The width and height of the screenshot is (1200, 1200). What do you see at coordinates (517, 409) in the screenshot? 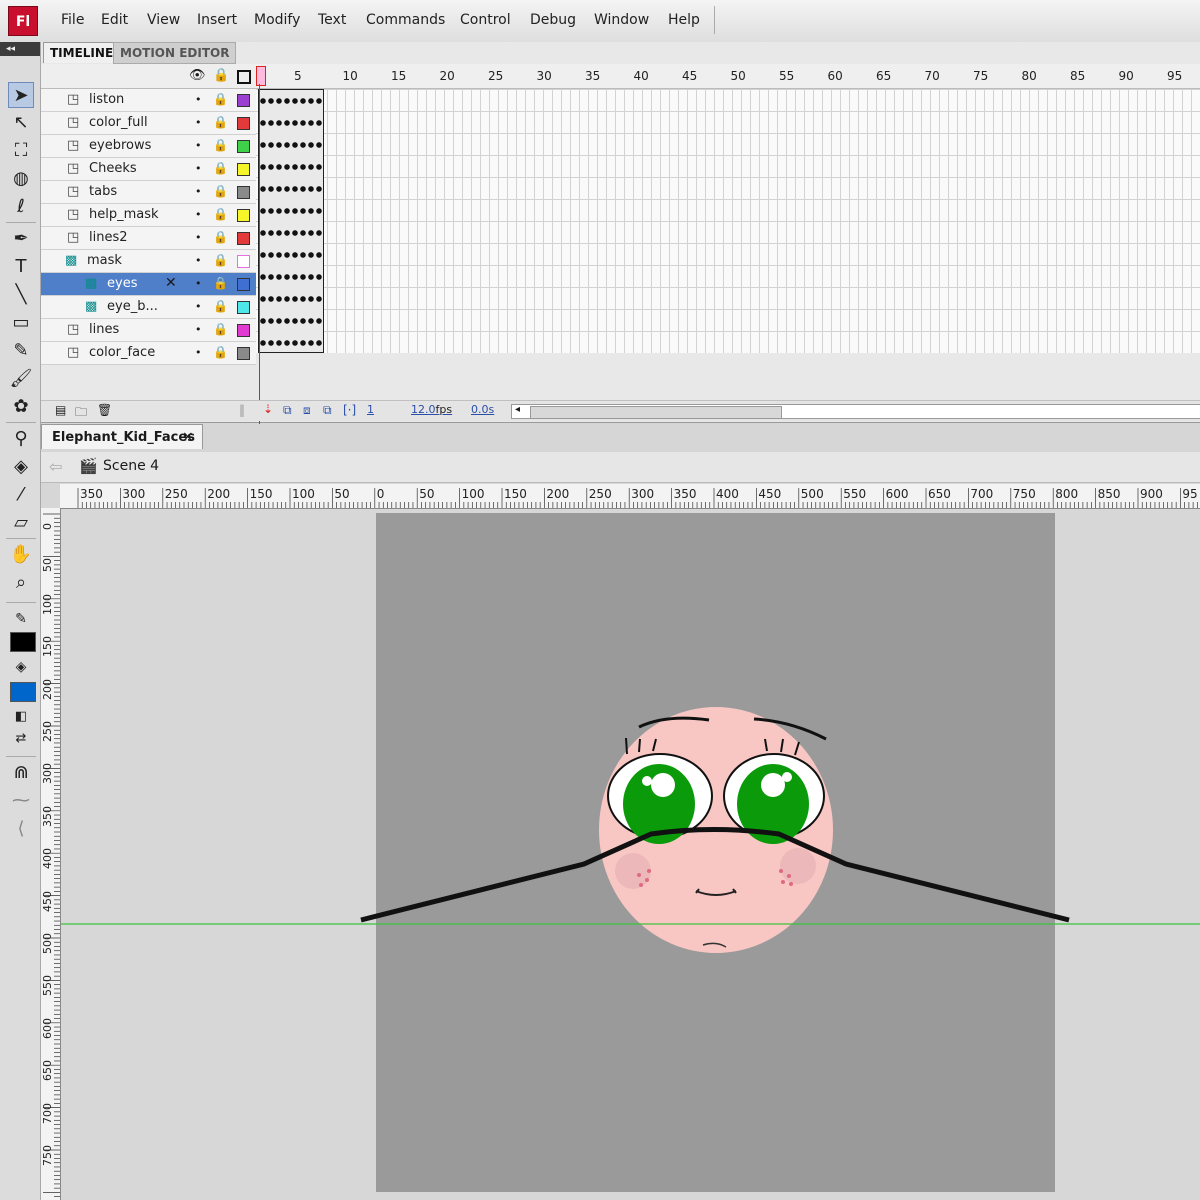
I see `scroll-left-icon: ◂` at bounding box center [517, 409].